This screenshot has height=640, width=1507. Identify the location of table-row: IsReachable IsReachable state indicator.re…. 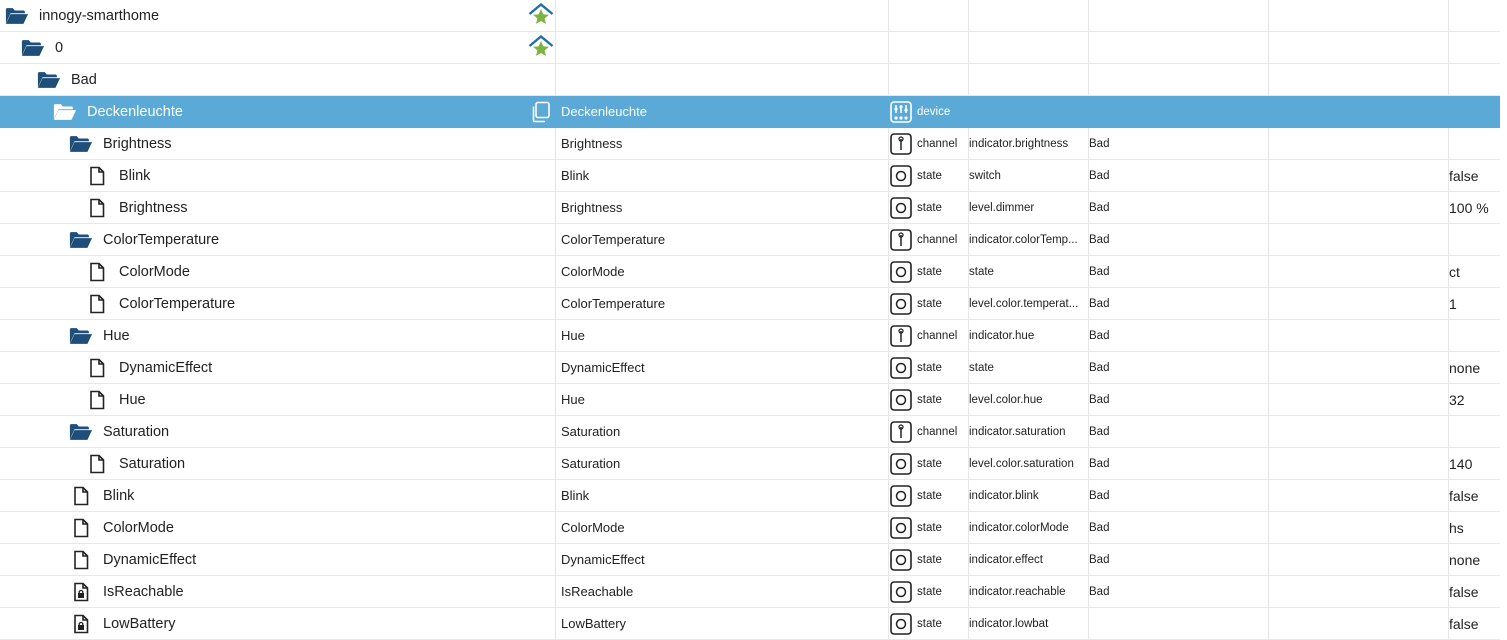
(750, 592).